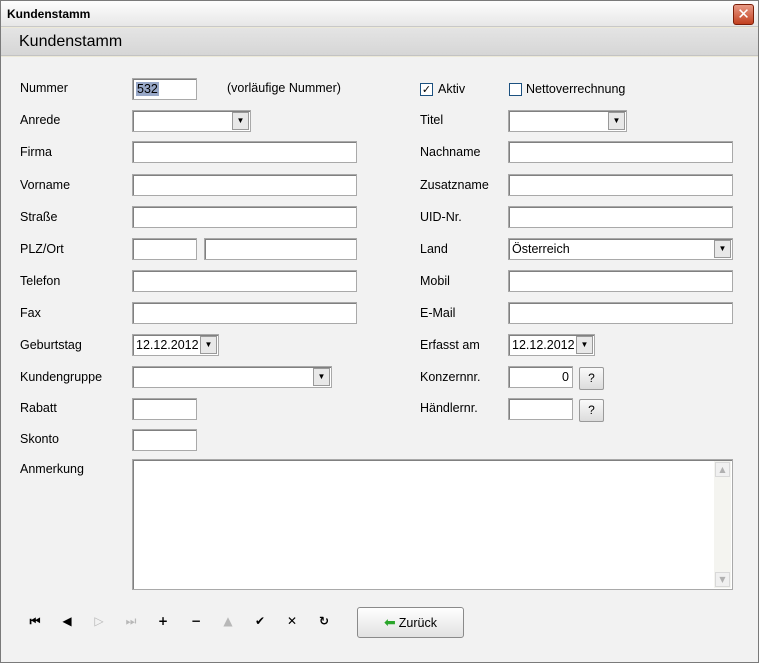  What do you see at coordinates (163, 621) in the screenshot?
I see `insert-record-icon: +` at bounding box center [163, 621].